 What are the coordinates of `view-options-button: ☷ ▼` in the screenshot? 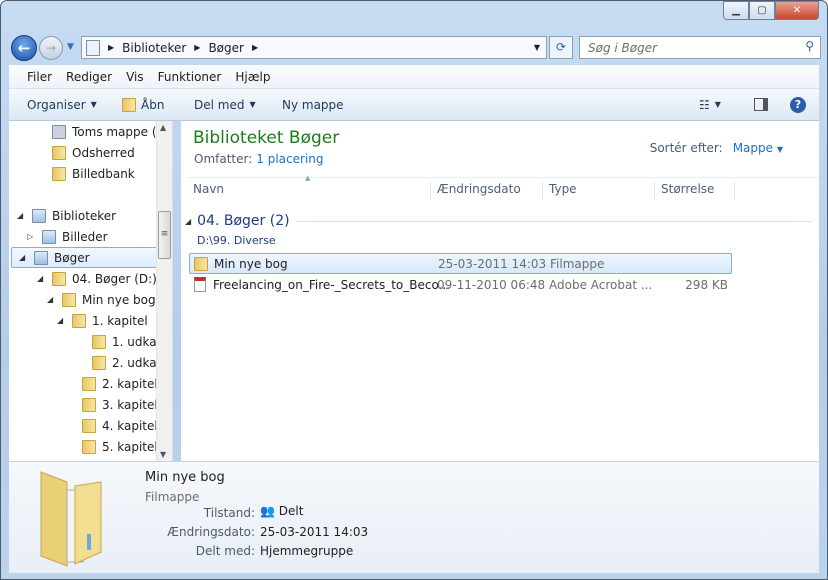 It's located at (710, 105).